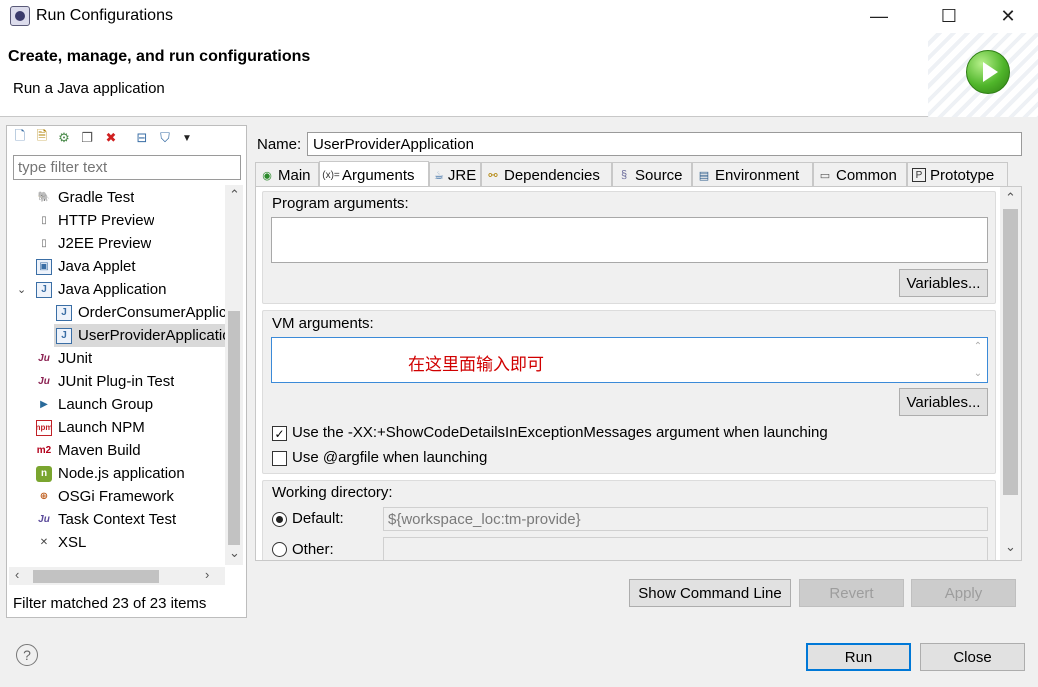 This screenshot has width=1038, height=687. Describe the element at coordinates (110, 603) in the screenshot. I see `filter-status: Filter matched 23 of 23 items` at that location.